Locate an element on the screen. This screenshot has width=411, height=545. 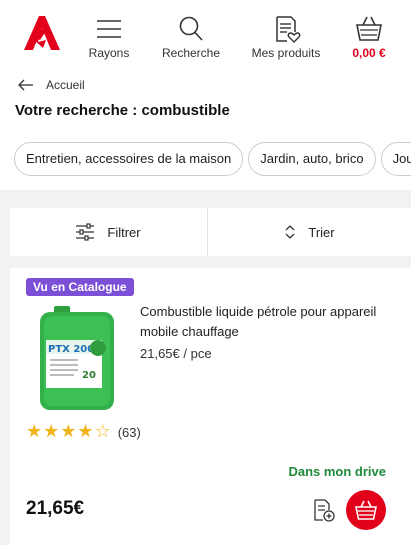
nav-basket: 0,00 € is located at coordinates (369, 37).